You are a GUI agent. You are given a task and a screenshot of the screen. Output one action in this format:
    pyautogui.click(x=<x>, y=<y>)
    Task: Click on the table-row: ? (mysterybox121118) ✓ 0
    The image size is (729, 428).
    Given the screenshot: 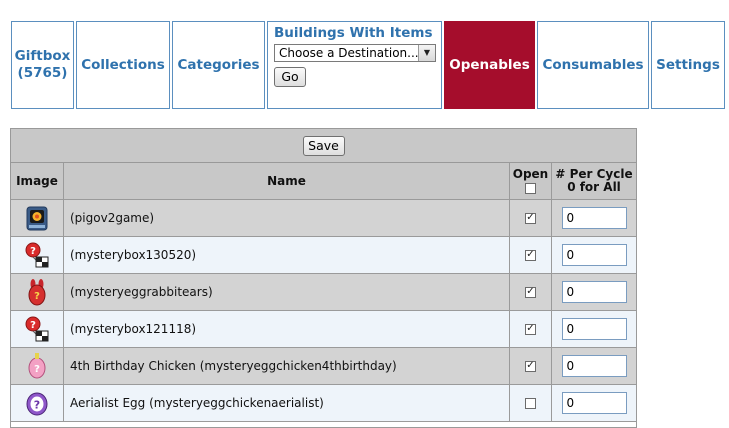 What is the action you would take?
    pyautogui.click(x=323, y=329)
    